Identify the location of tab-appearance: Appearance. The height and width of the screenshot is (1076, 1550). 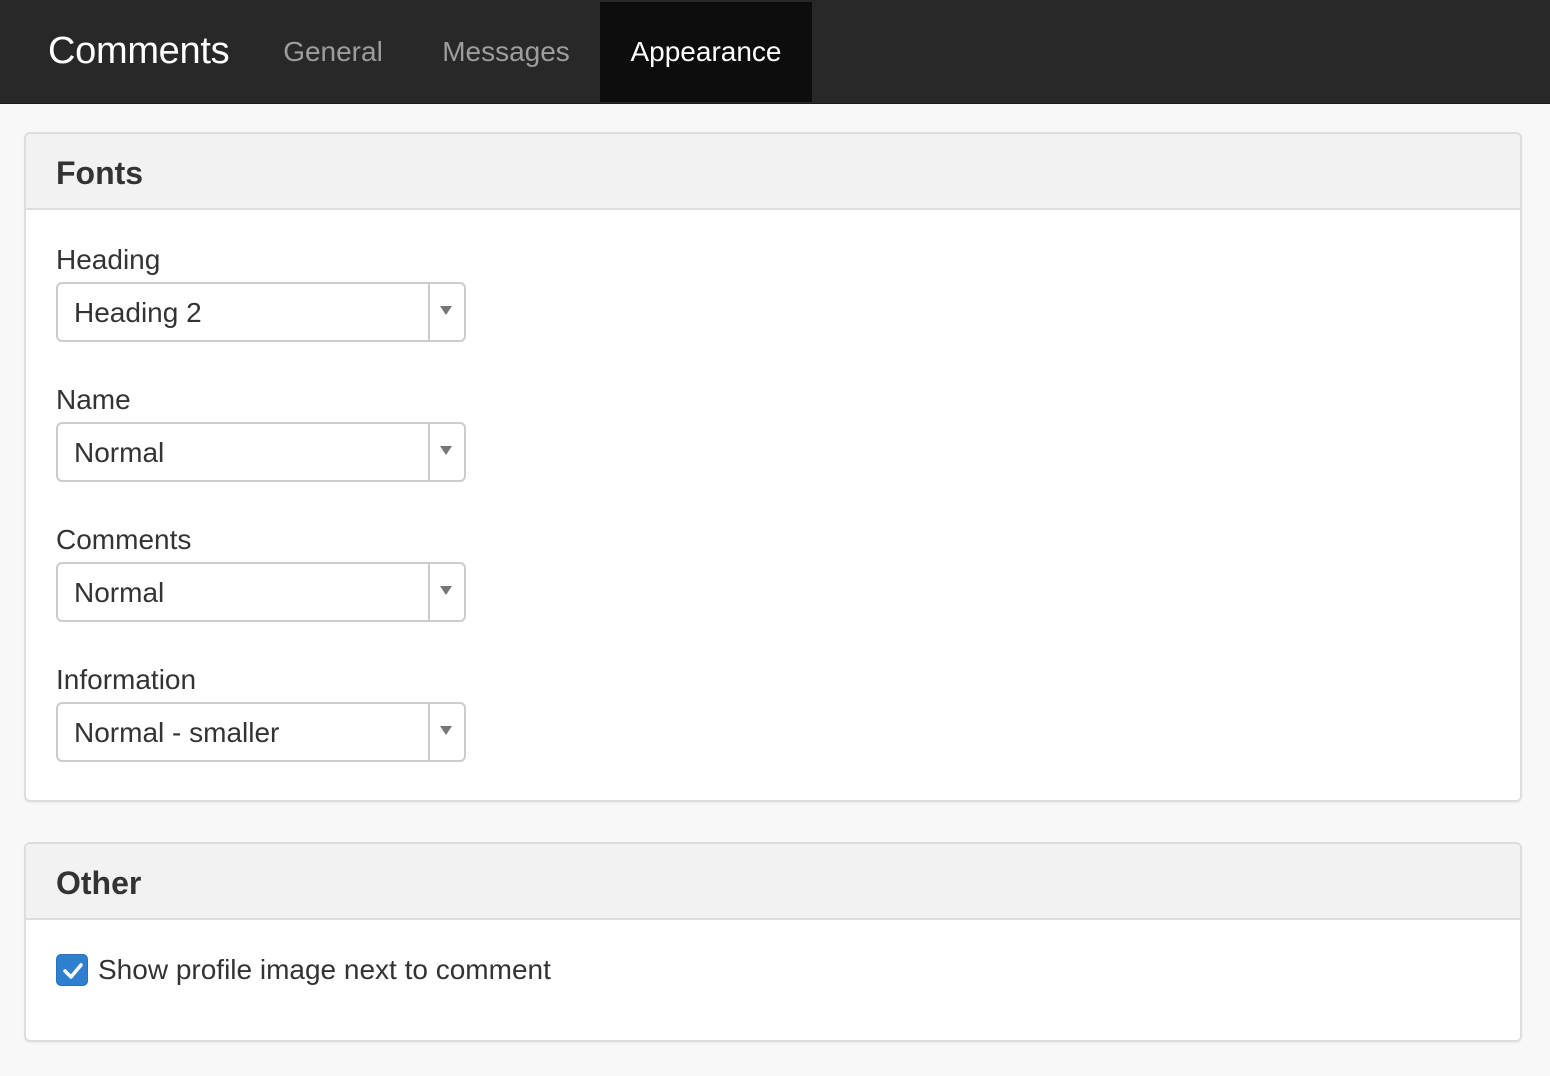
(706, 52).